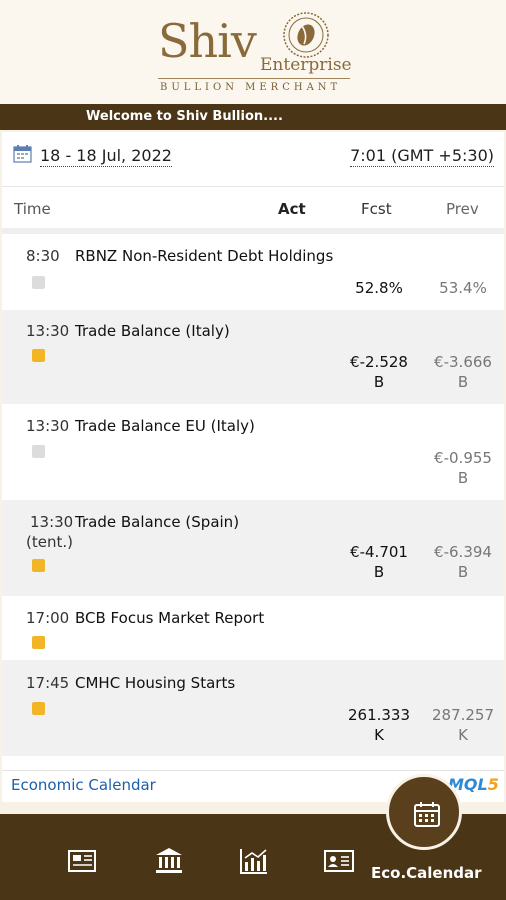 The width and height of the screenshot is (506, 900). I want to click on tentative-label: (tent.), so click(49, 542).